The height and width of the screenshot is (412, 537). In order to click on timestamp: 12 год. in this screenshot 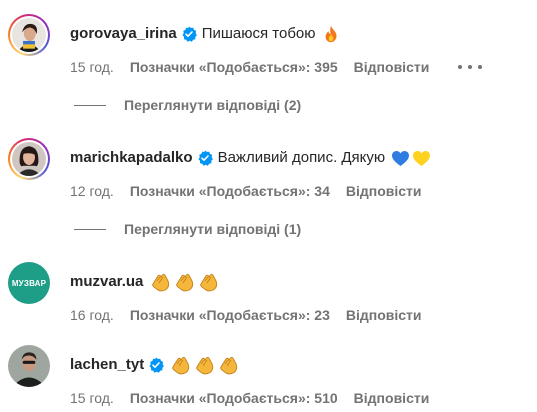, I will do `click(92, 191)`.